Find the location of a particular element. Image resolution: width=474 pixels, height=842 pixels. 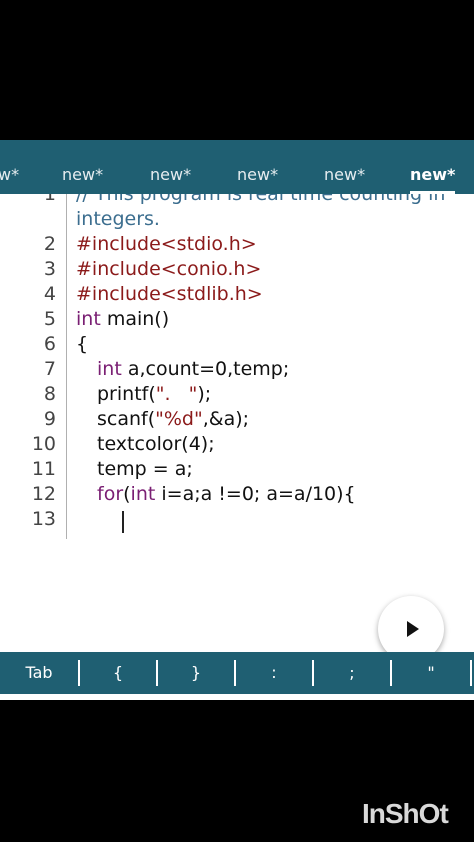

bottom-strip is located at coordinates (237, 697).